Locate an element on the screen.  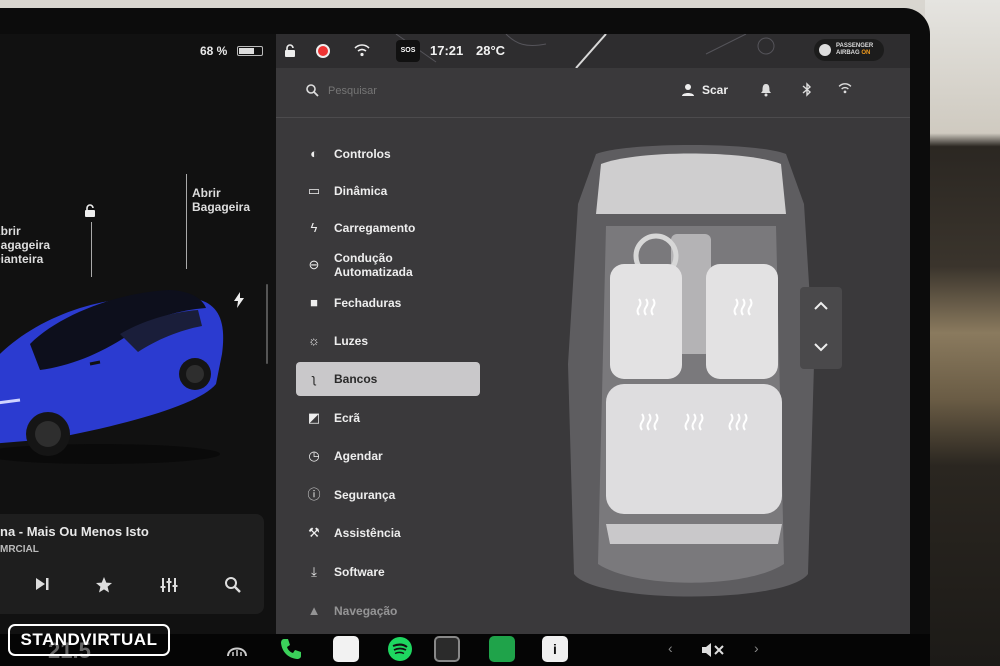
menu-item-fechaduras: ■ Fechaduras is located at coordinates (388, 303).